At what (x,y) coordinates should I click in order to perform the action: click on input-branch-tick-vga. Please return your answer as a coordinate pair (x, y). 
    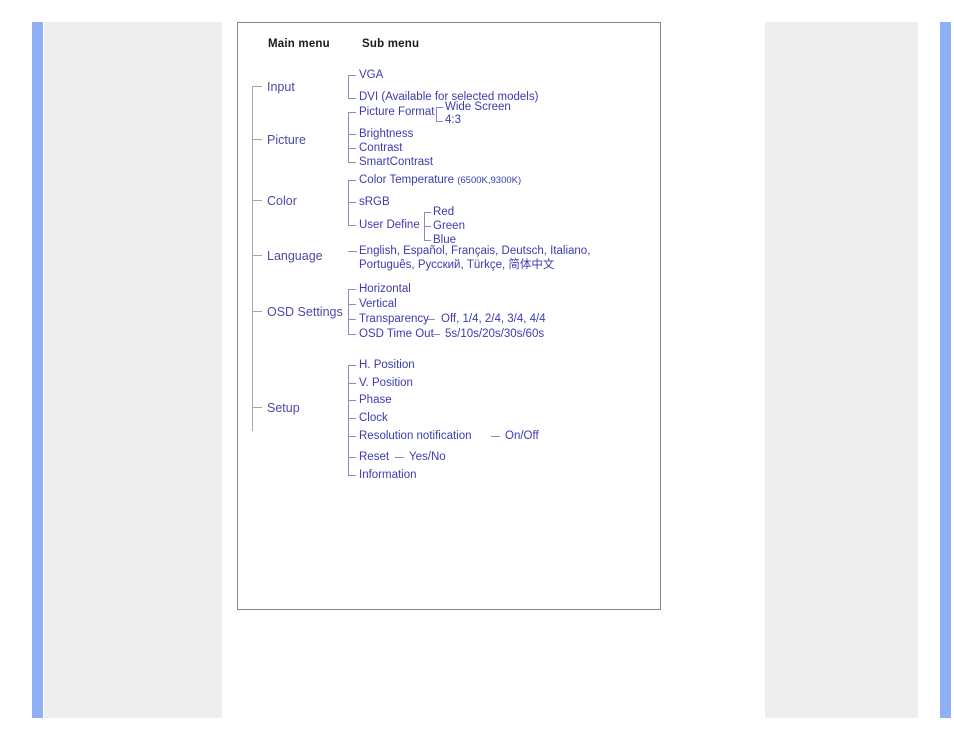
    Looking at the image, I should click on (352, 75).